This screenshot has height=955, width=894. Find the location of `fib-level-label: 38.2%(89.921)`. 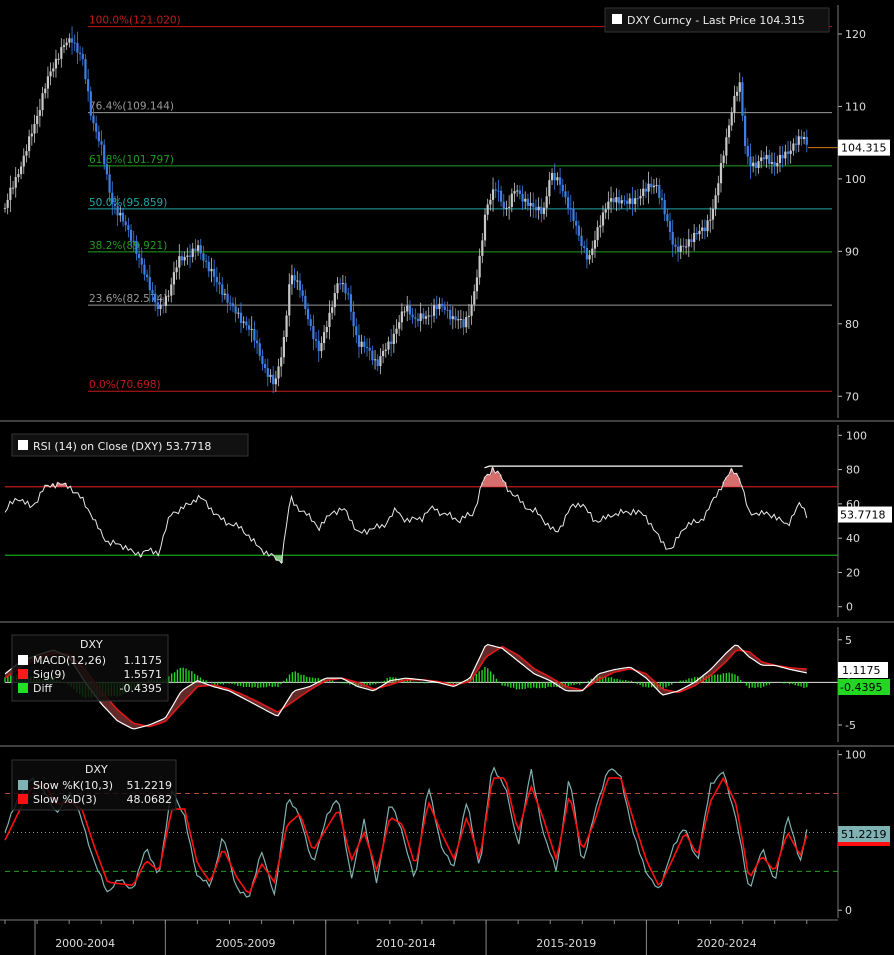

fib-level-label: 38.2%(89.921) is located at coordinates (128, 246).